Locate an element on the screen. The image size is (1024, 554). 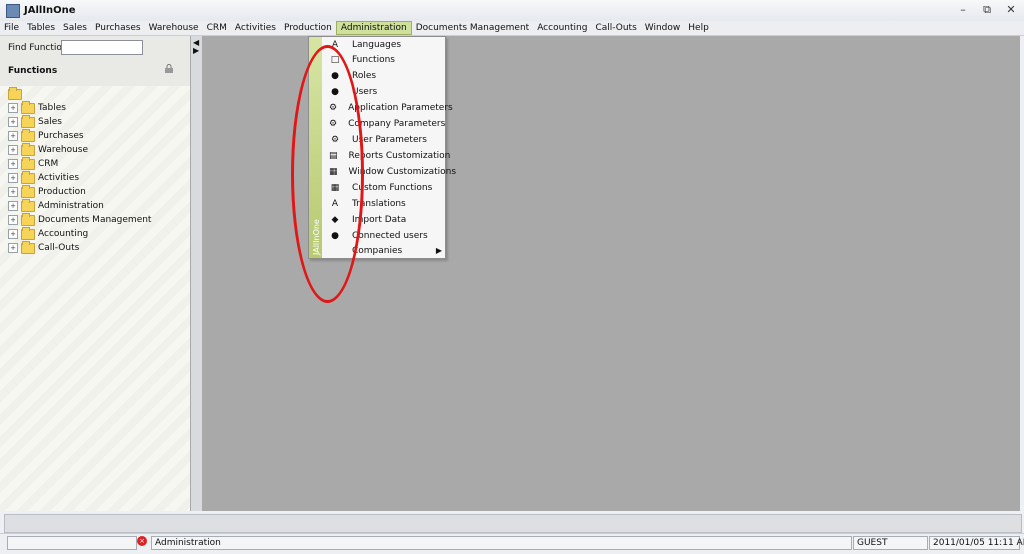
menu-file: File is located at coordinates (11, 28).